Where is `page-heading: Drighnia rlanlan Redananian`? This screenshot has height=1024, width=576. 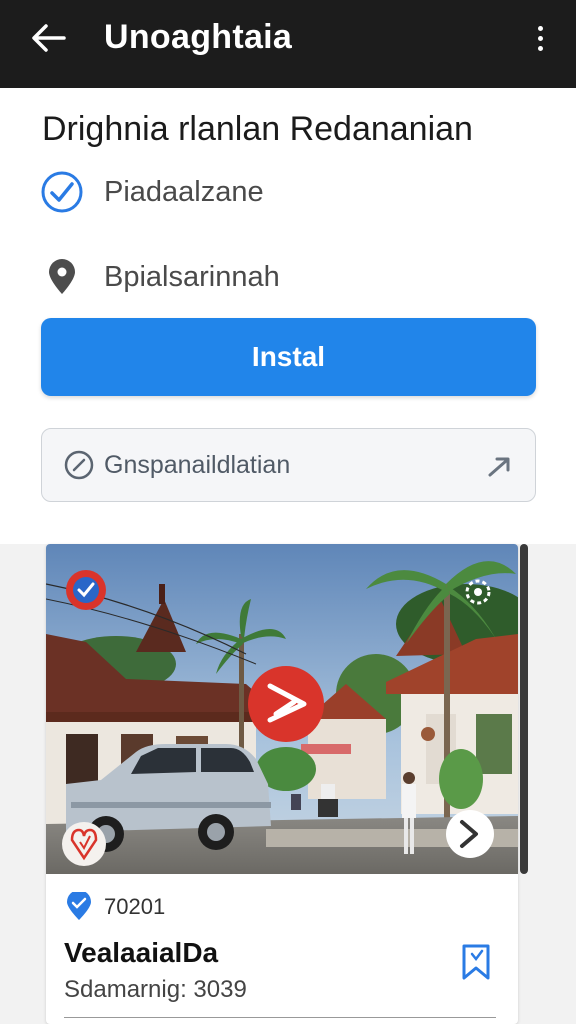 page-heading: Drighnia rlanlan Redananian is located at coordinates (257, 129).